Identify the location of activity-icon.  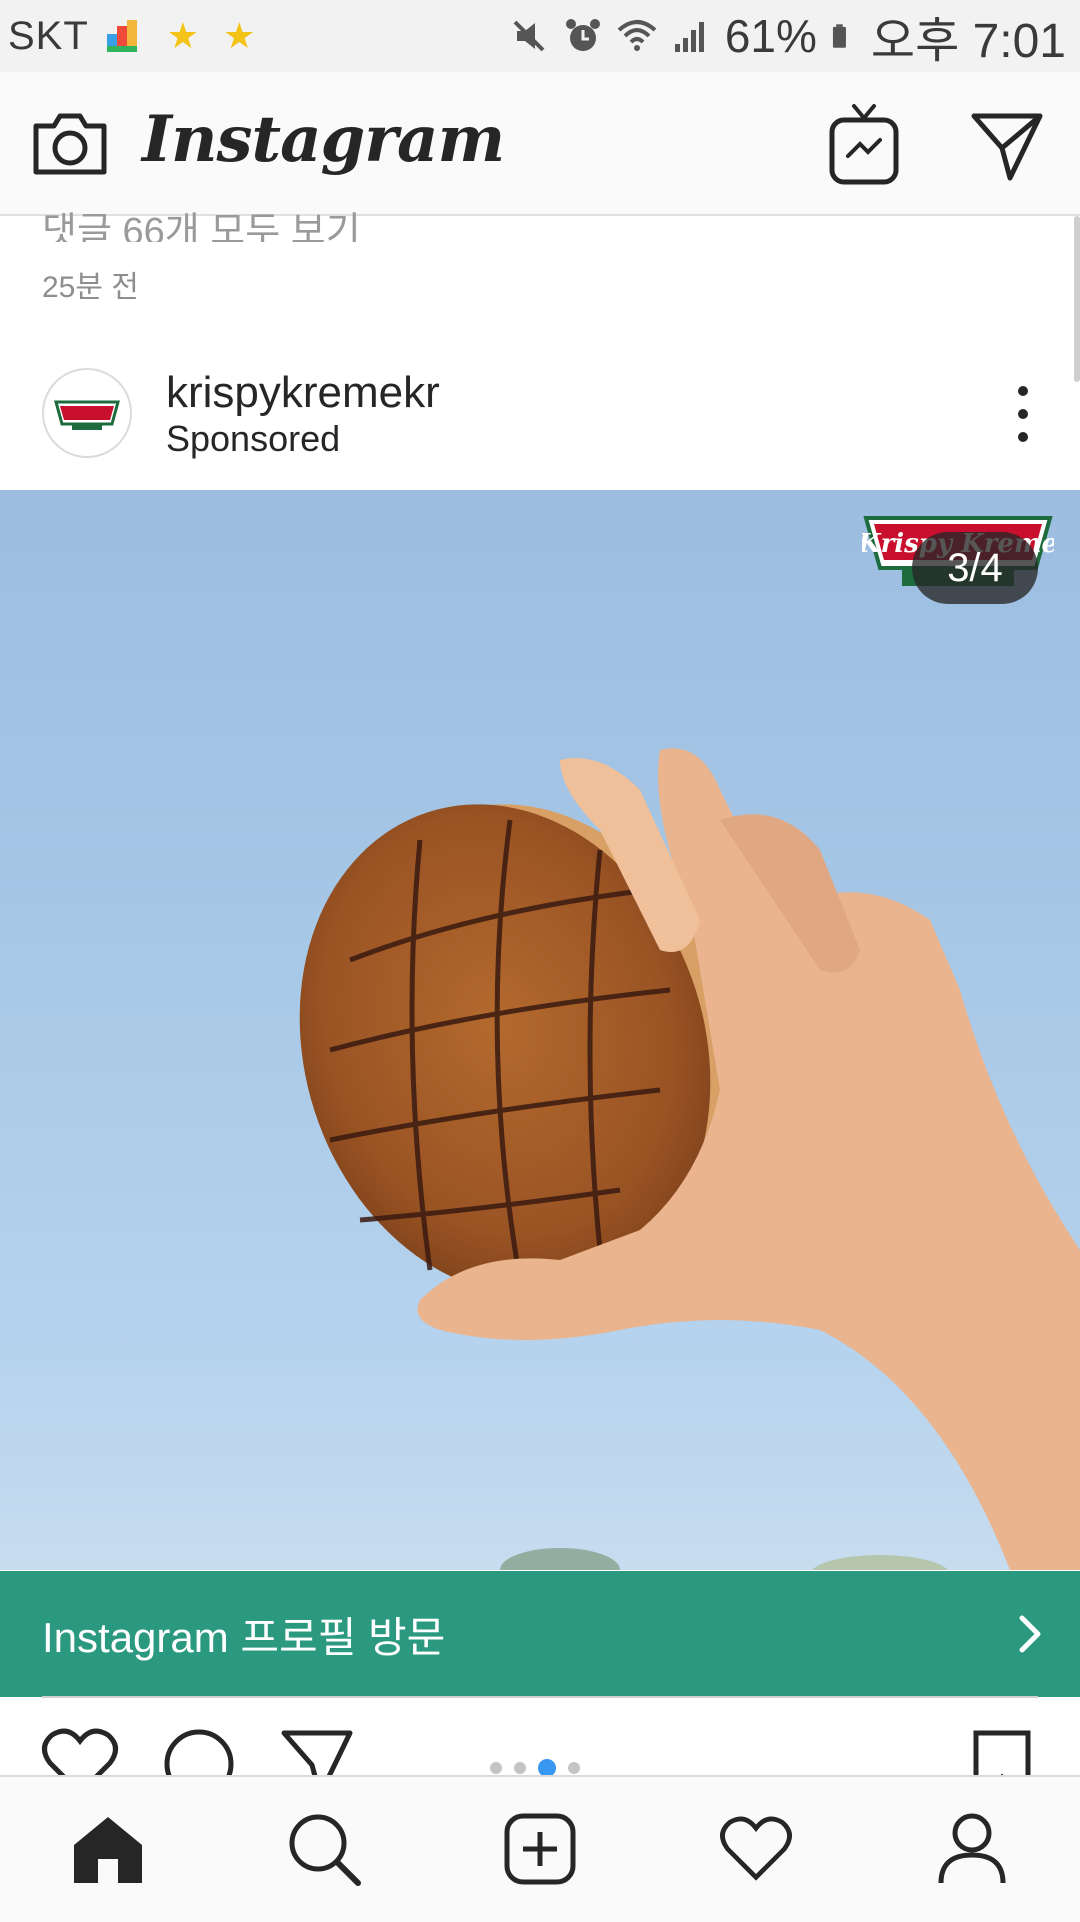
(756, 1848).